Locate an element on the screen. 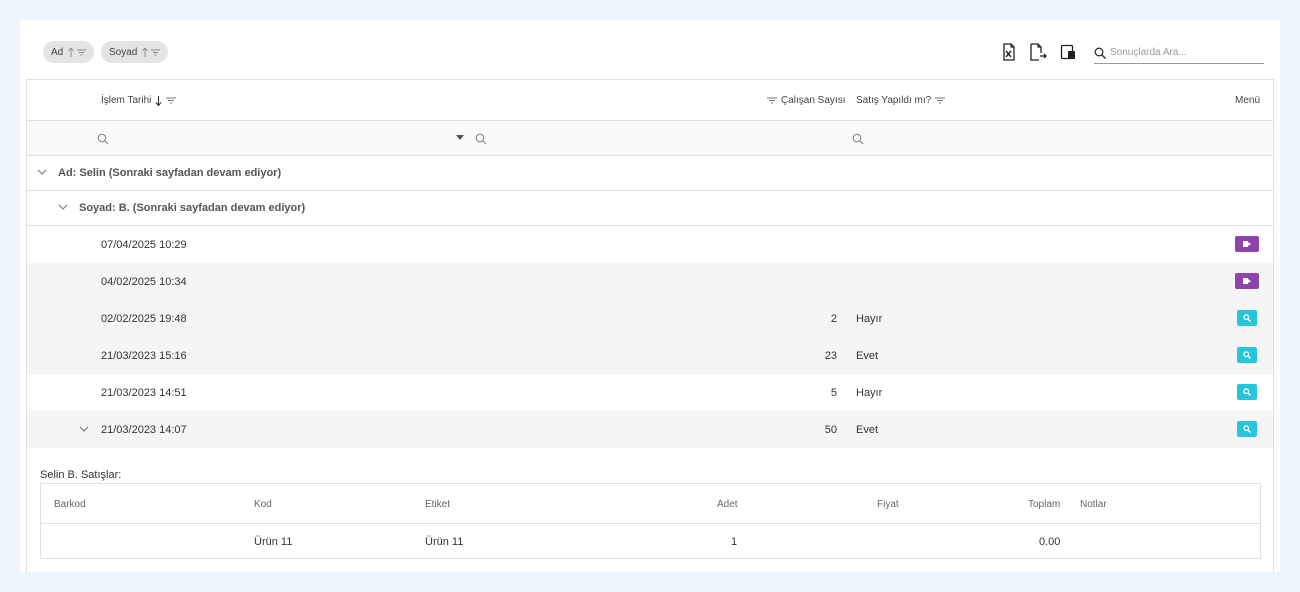 The height and width of the screenshot is (592, 1300). grid-toolbar: Ad Soyad is located at coordinates (650, 50).